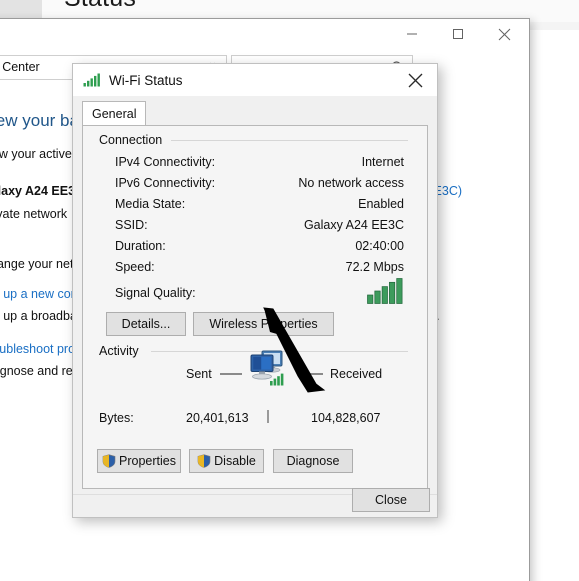 The height and width of the screenshot is (581, 579). Describe the element at coordinates (140, 246) in the screenshot. I see `duration-label: Duration:` at that location.